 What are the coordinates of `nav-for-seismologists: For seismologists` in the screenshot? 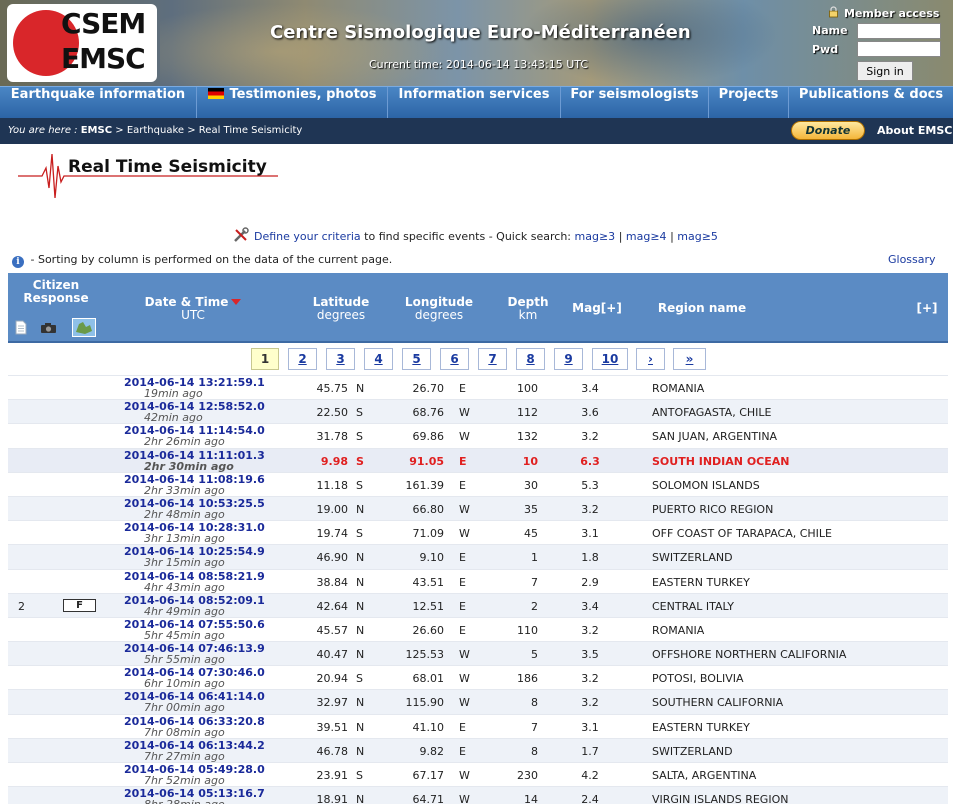 It's located at (635, 103).